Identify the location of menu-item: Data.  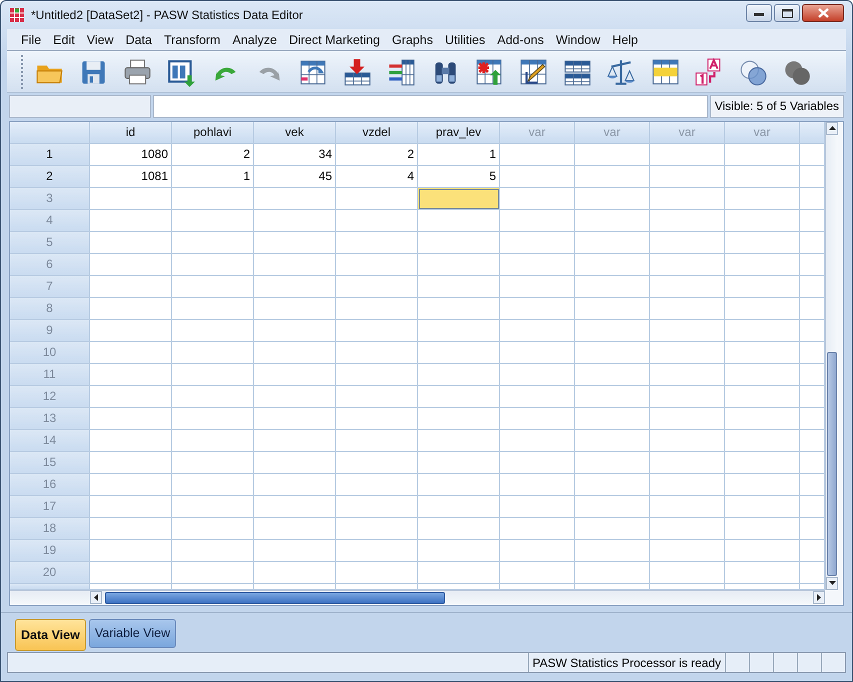
(139, 39).